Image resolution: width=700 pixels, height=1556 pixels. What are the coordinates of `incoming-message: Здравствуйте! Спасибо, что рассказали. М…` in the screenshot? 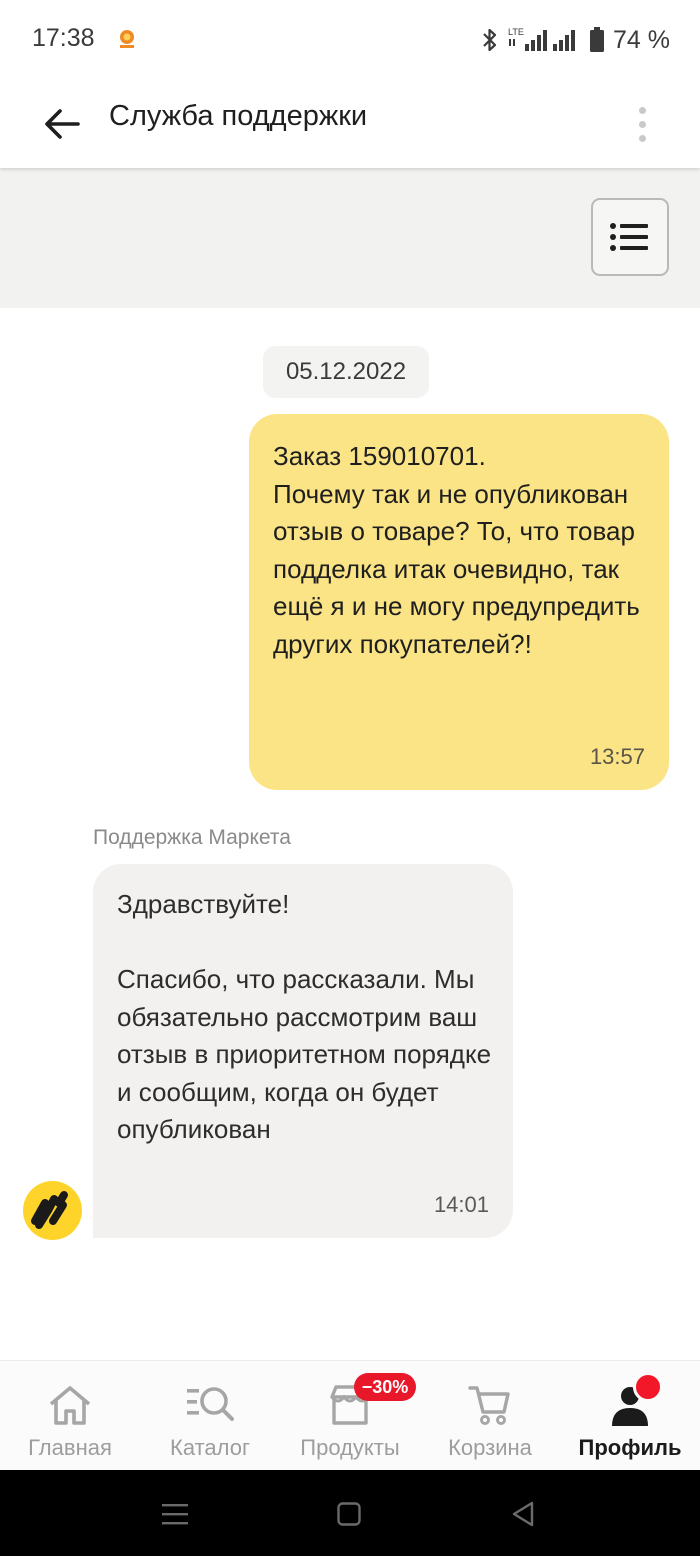 It's located at (303, 1051).